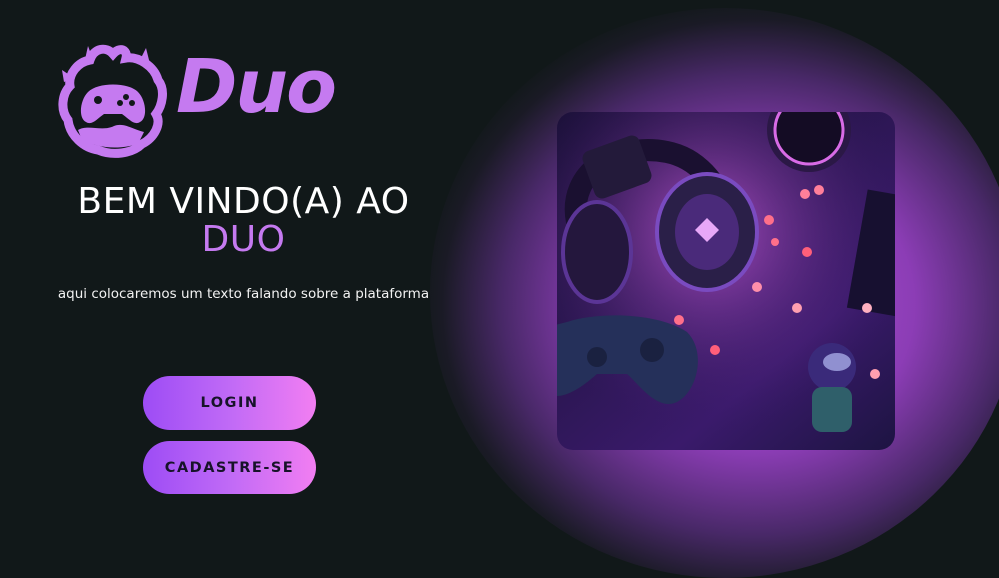 The width and height of the screenshot is (999, 578). What do you see at coordinates (229, 403) in the screenshot?
I see `login-button: LOGIN` at bounding box center [229, 403].